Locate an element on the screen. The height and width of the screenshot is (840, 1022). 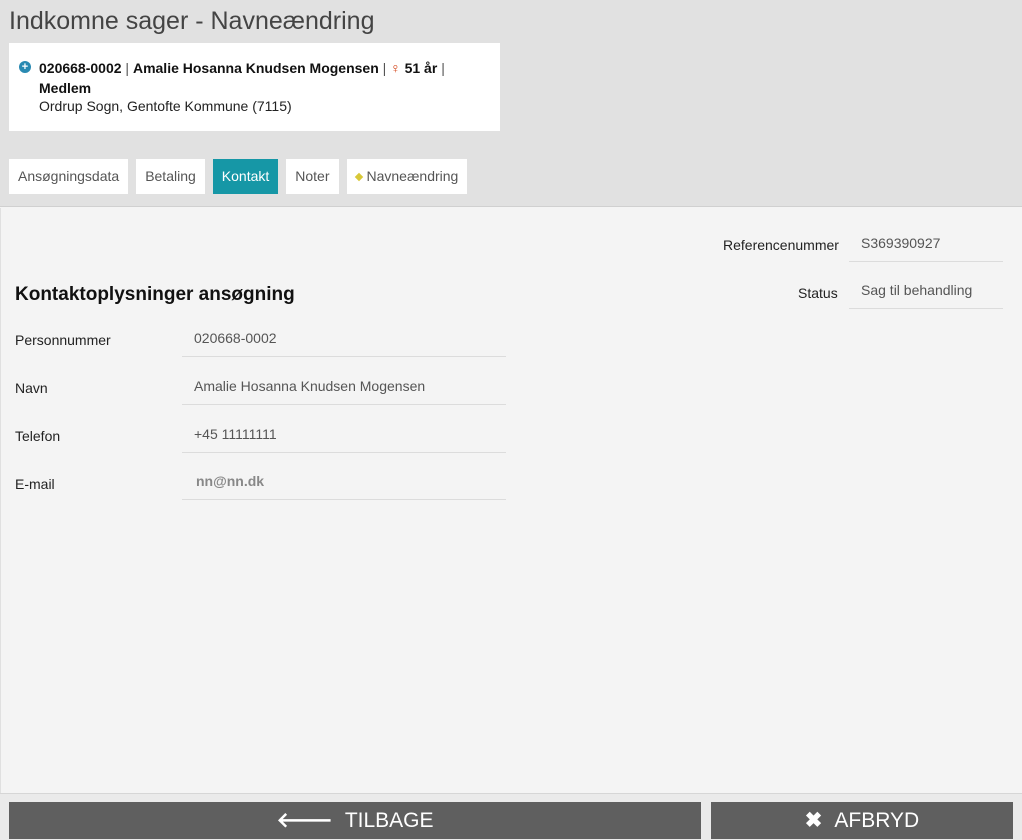
diamond-icon is located at coordinates (358, 177).